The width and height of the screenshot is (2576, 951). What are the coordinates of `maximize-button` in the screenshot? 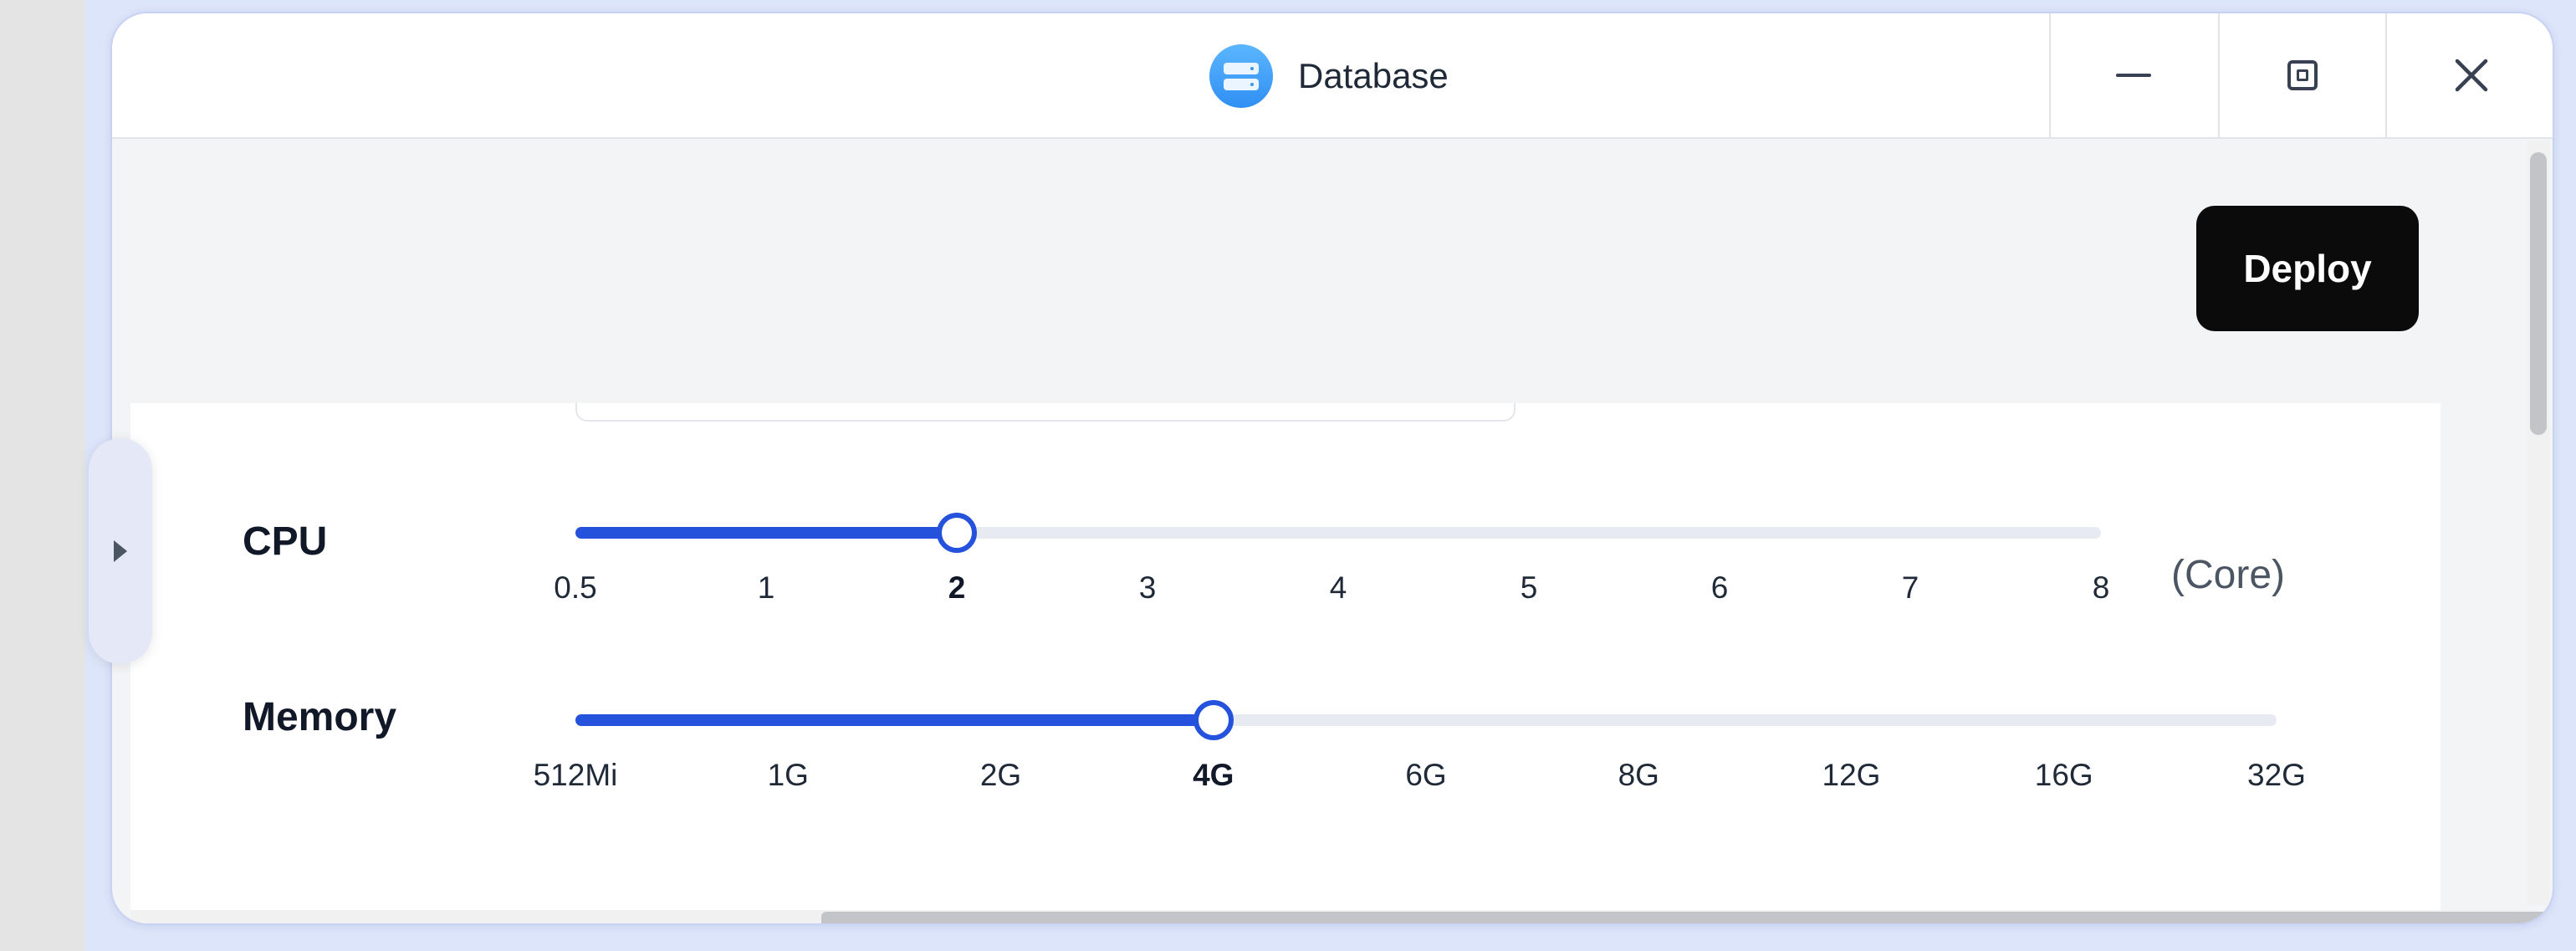 It's located at (2301, 75).